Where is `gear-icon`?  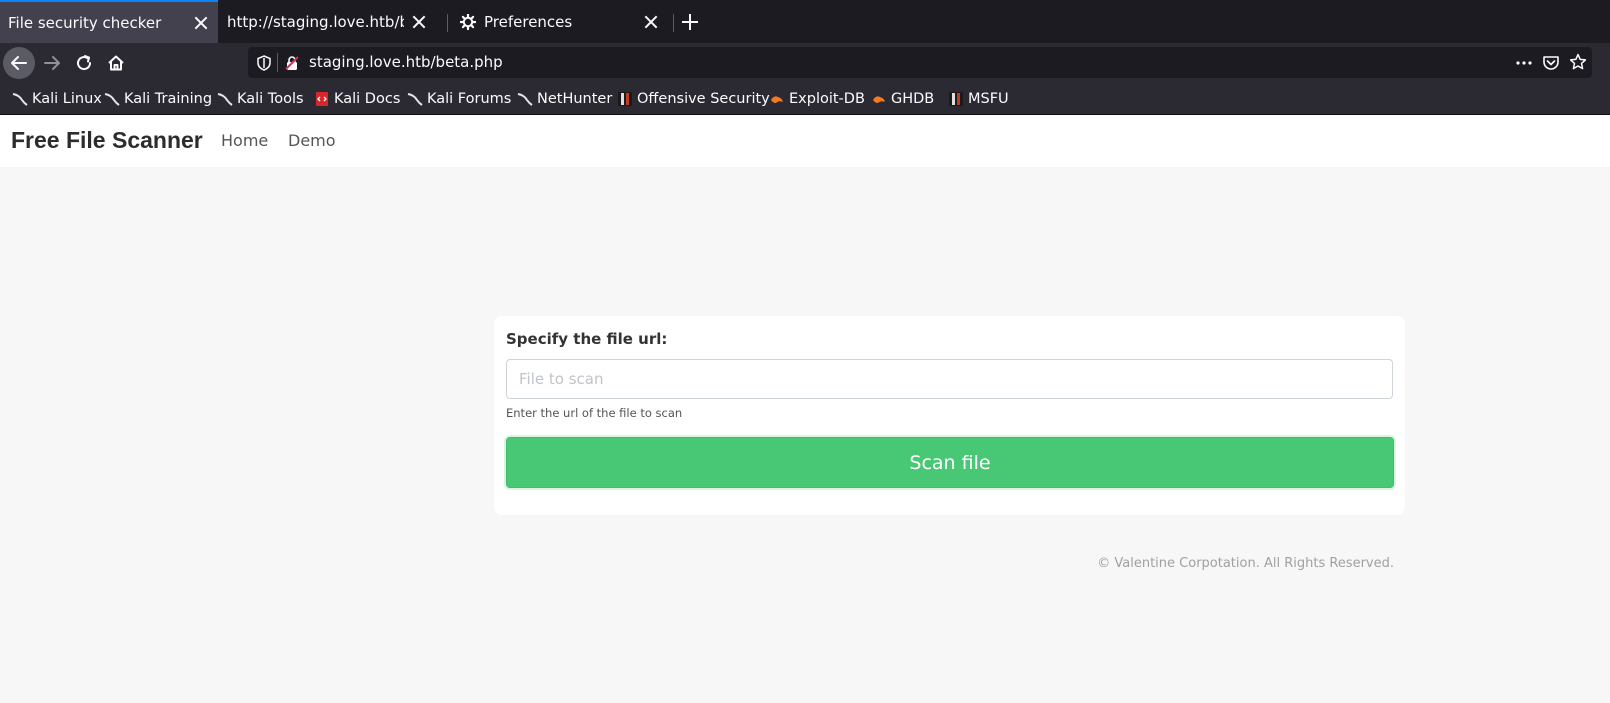 gear-icon is located at coordinates (468, 21).